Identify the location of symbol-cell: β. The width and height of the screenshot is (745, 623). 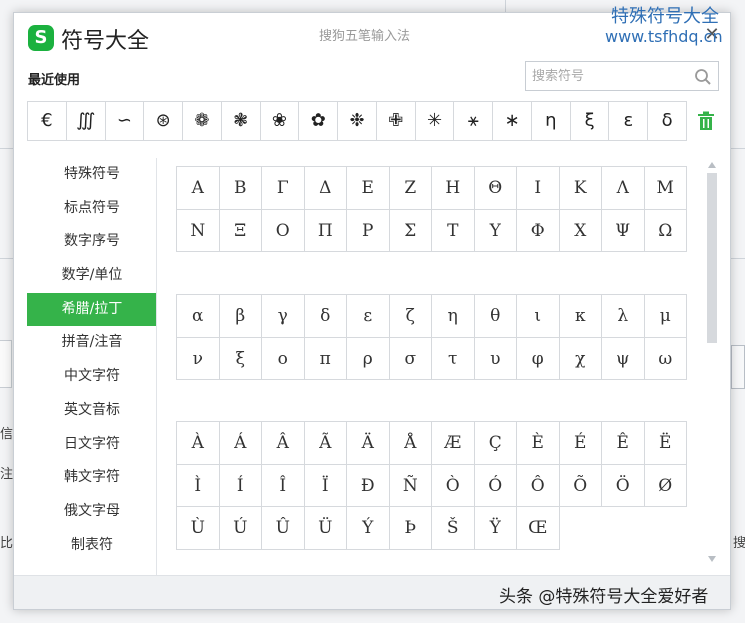
(240, 316).